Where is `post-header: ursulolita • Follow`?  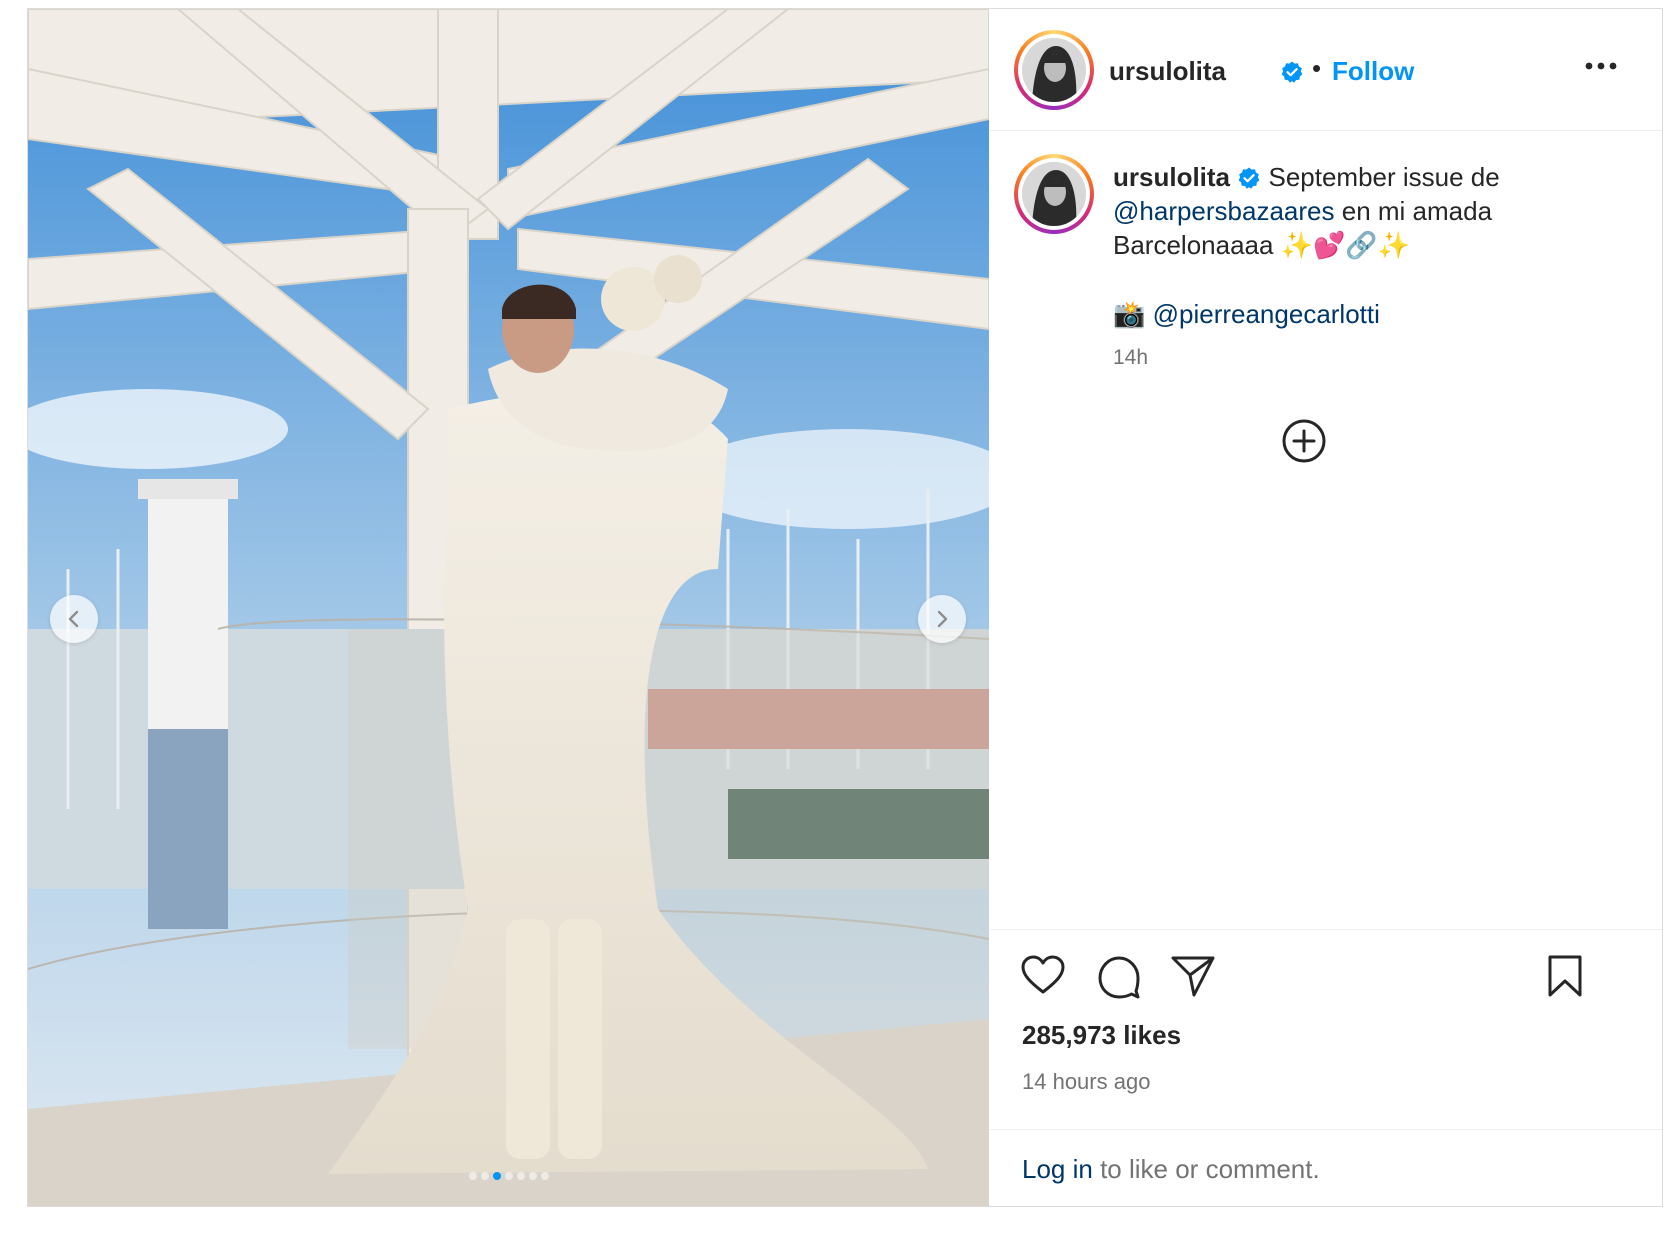 post-header: ursulolita • Follow is located at coordinates (1326, 70).